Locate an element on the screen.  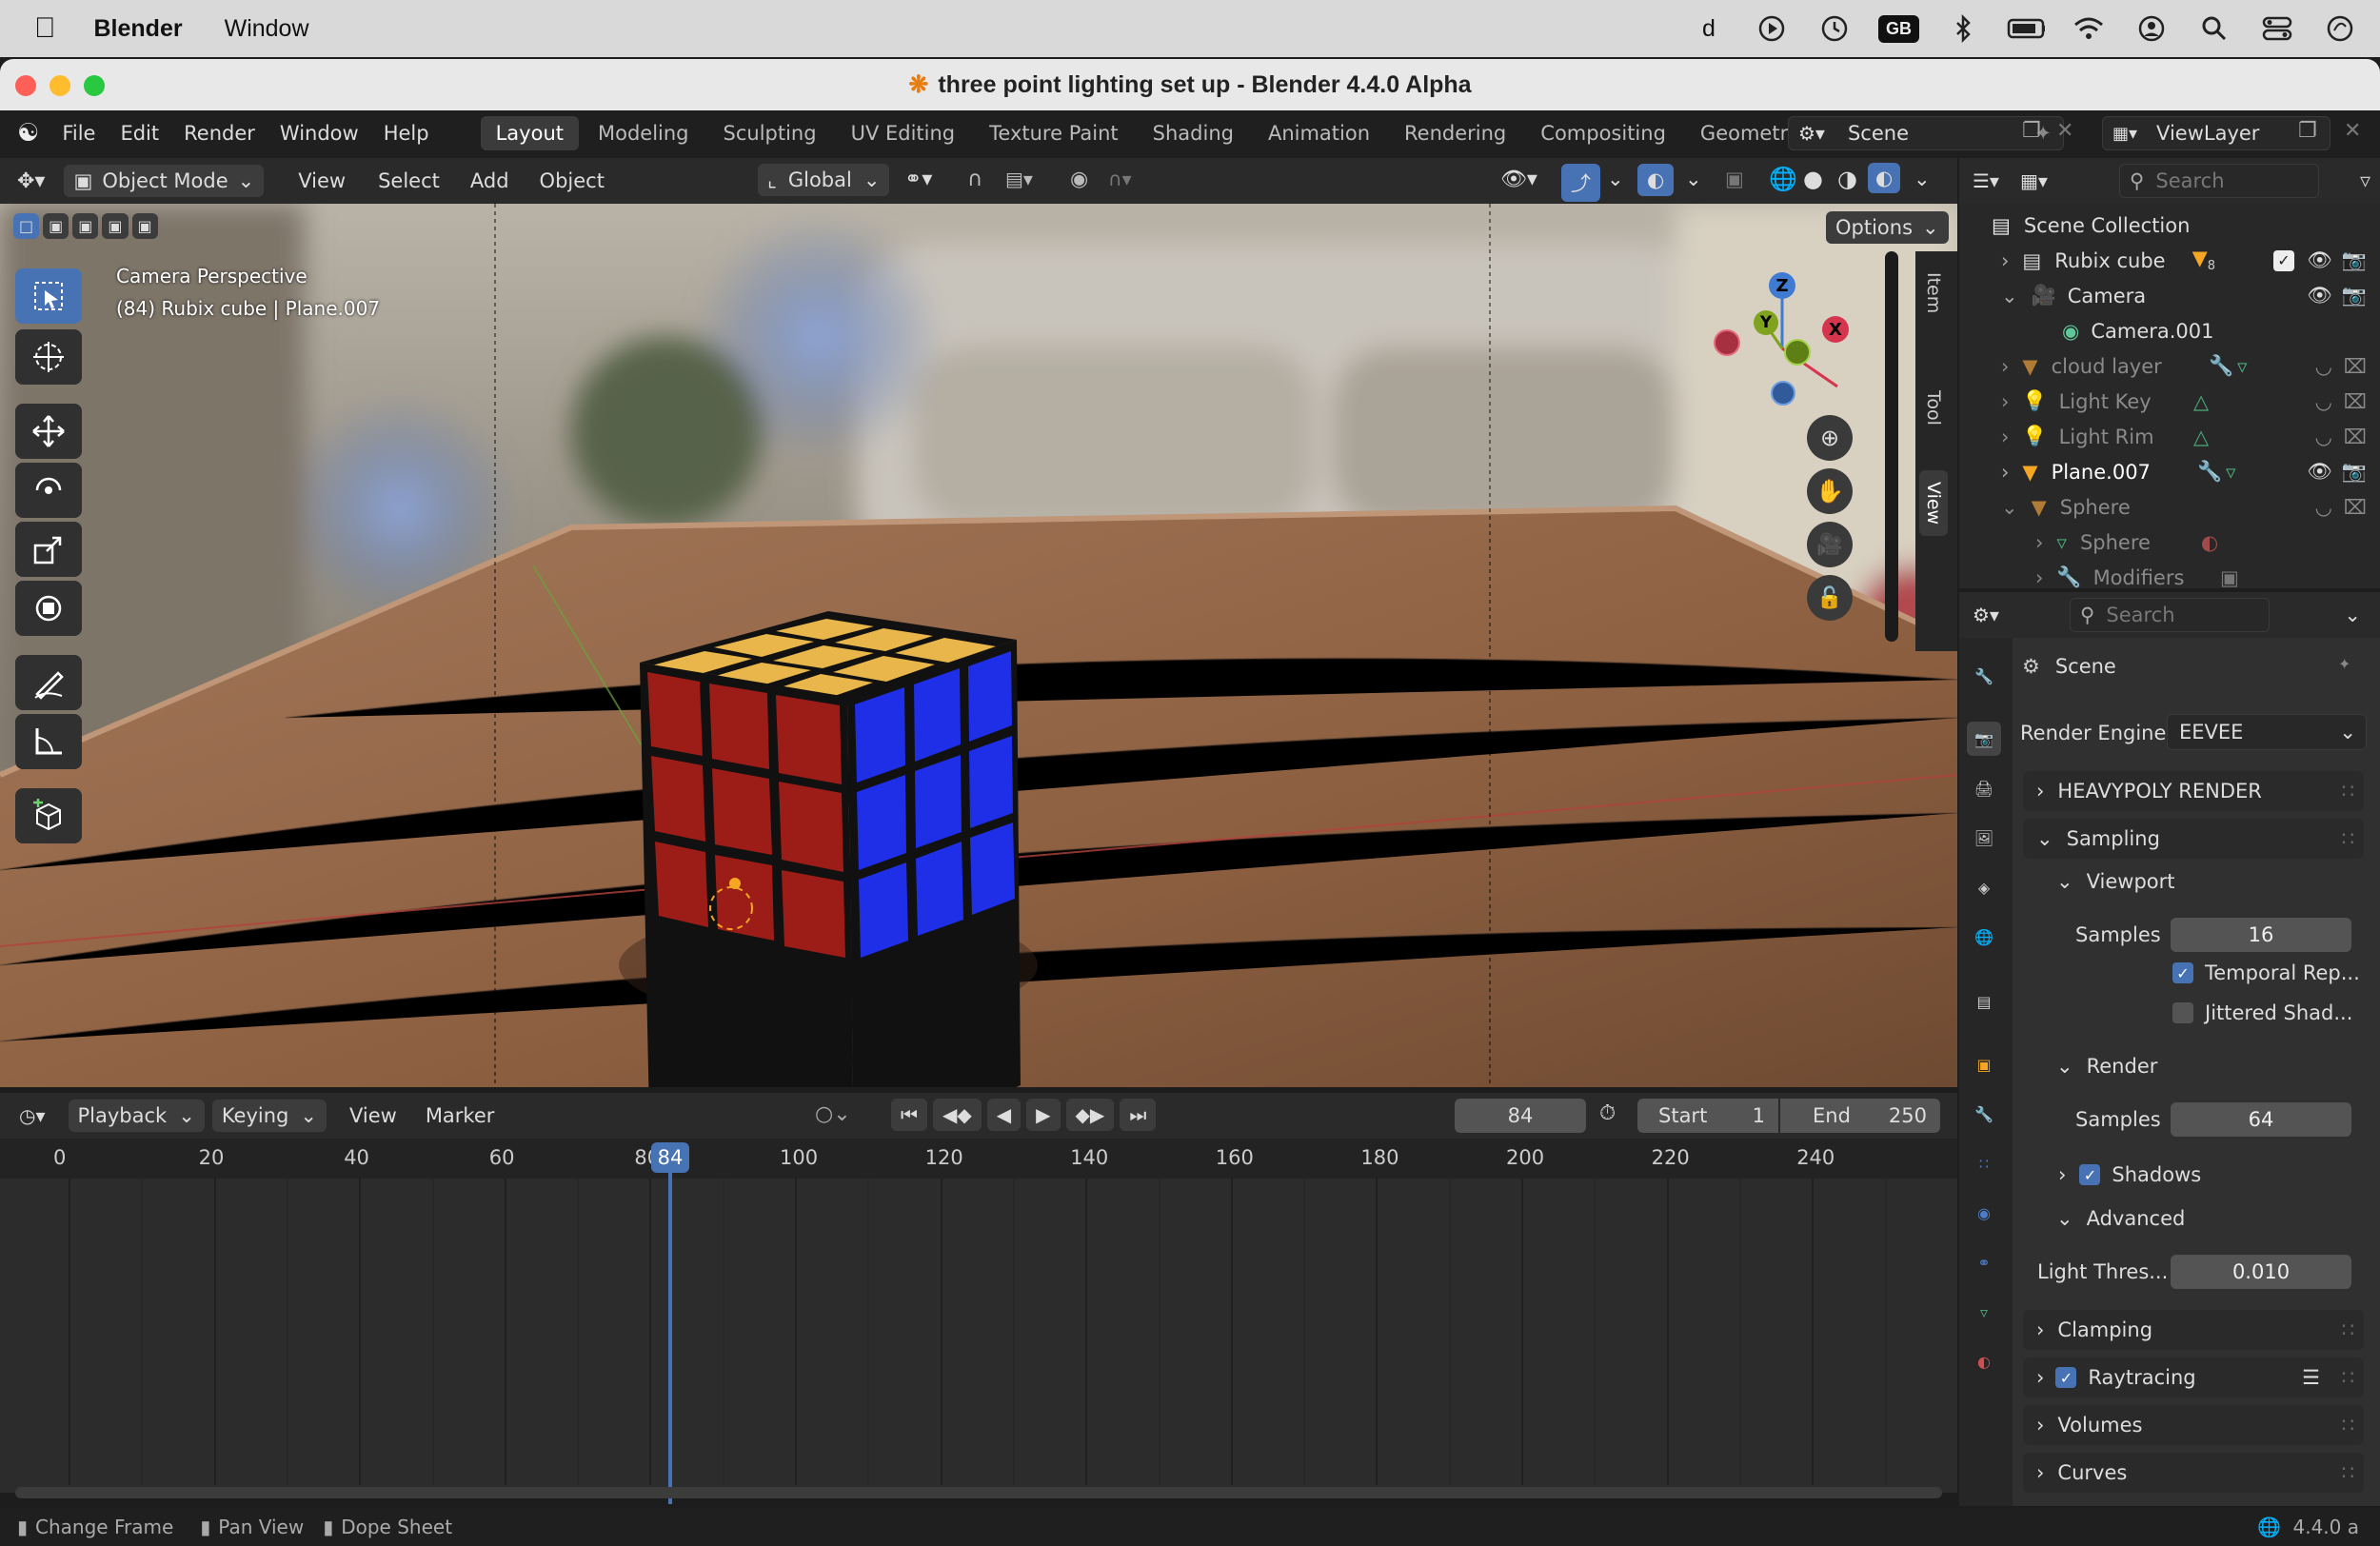
render-camera-icon: 📷 is located at coordinates (2354, 260).